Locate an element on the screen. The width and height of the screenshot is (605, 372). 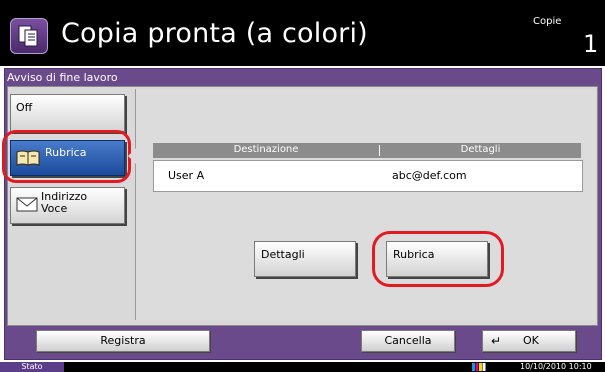
option-address-entry-label: Indirizzo Voce is located at coordinates (64, 202).